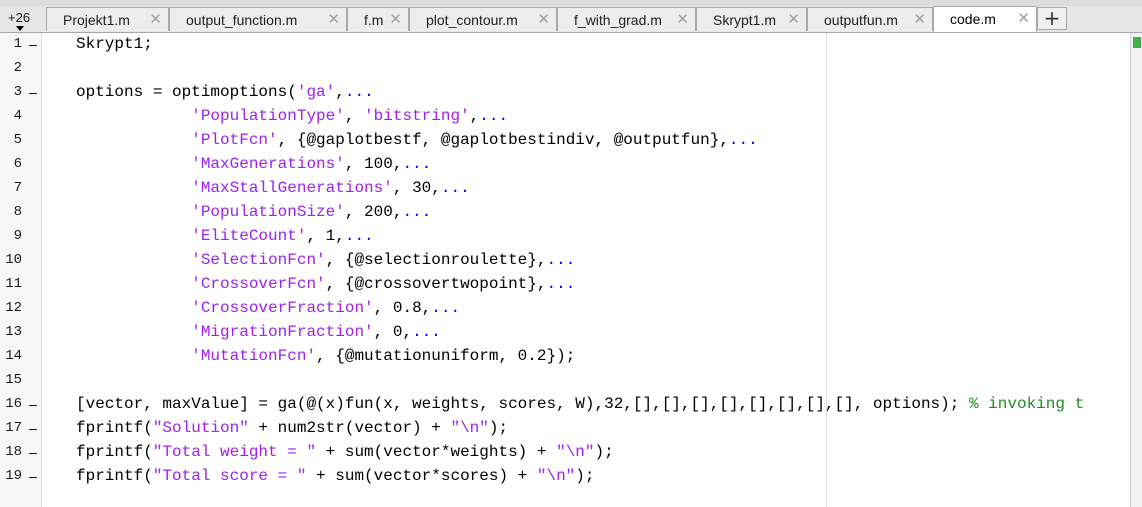 The width and height of the screenshot is (1142, 507). What do you see at coordinates (498, 428) in the screenshot?
I see `code-token: );` at bounding box center [498, 428].